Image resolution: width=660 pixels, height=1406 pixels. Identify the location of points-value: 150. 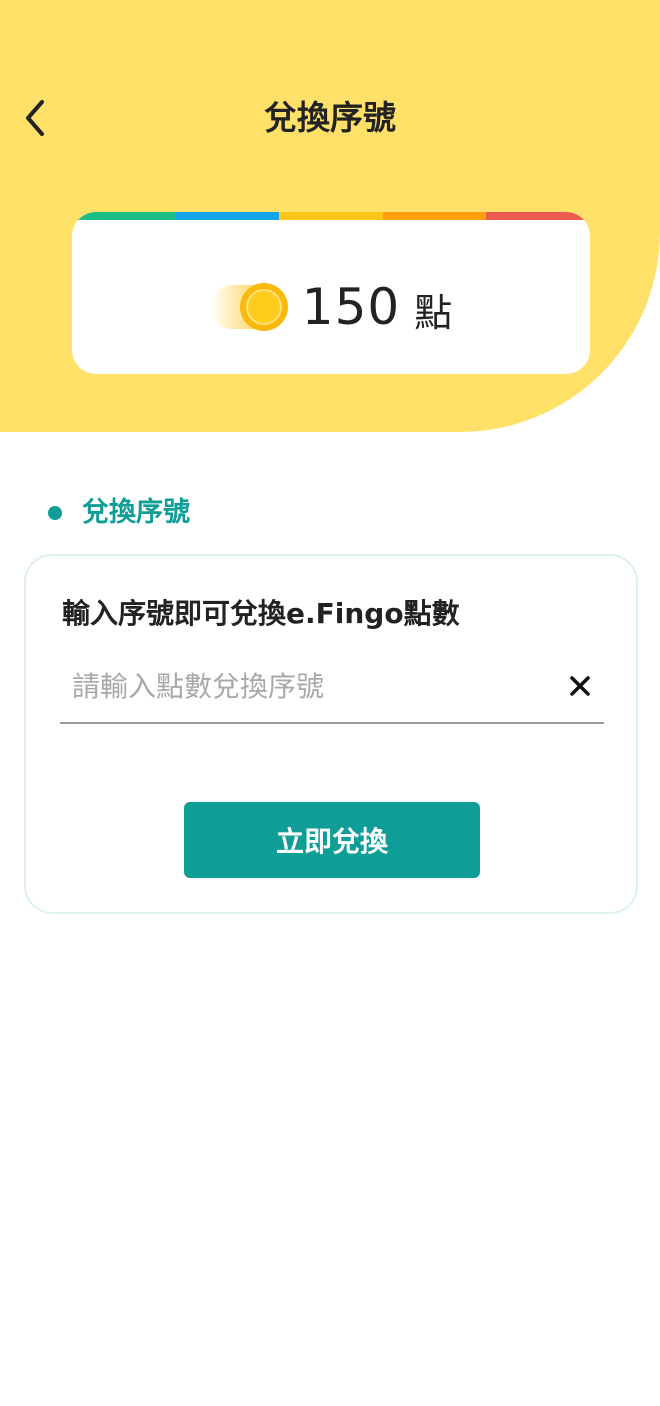
(351, 306).